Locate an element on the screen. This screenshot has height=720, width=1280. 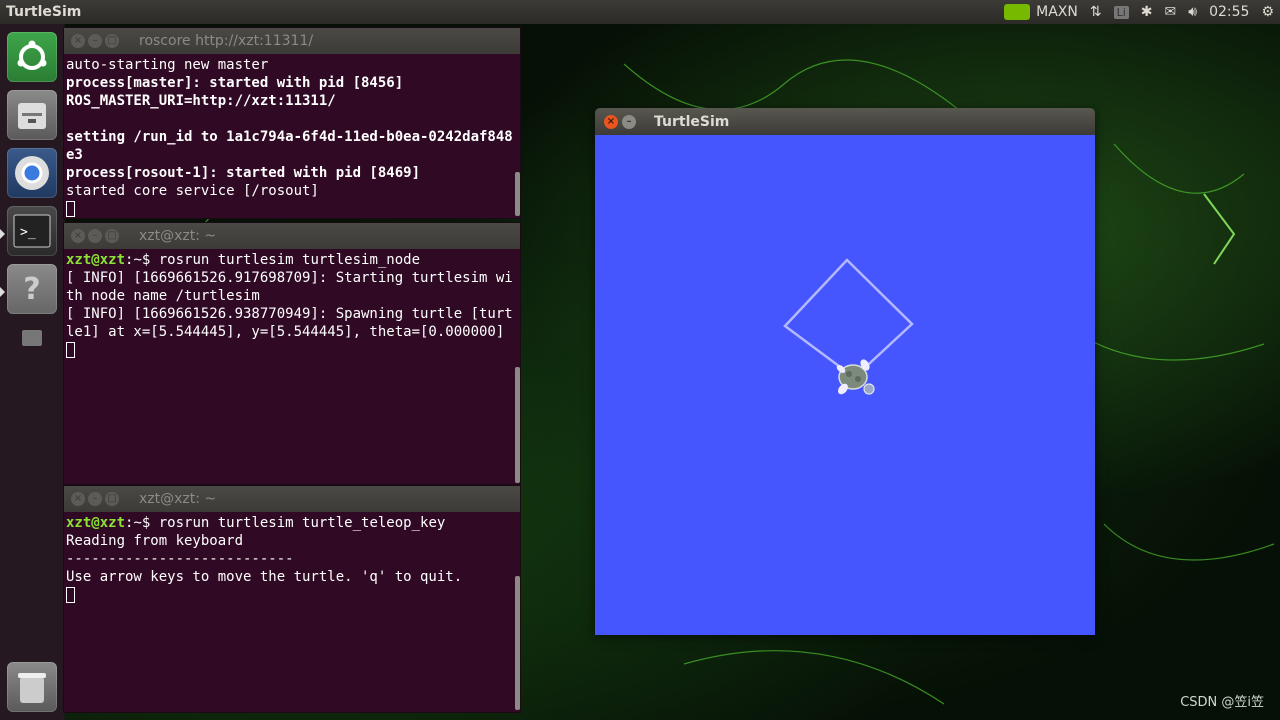
output-line: Reading from keyboard is located at coordinates (155, 541).